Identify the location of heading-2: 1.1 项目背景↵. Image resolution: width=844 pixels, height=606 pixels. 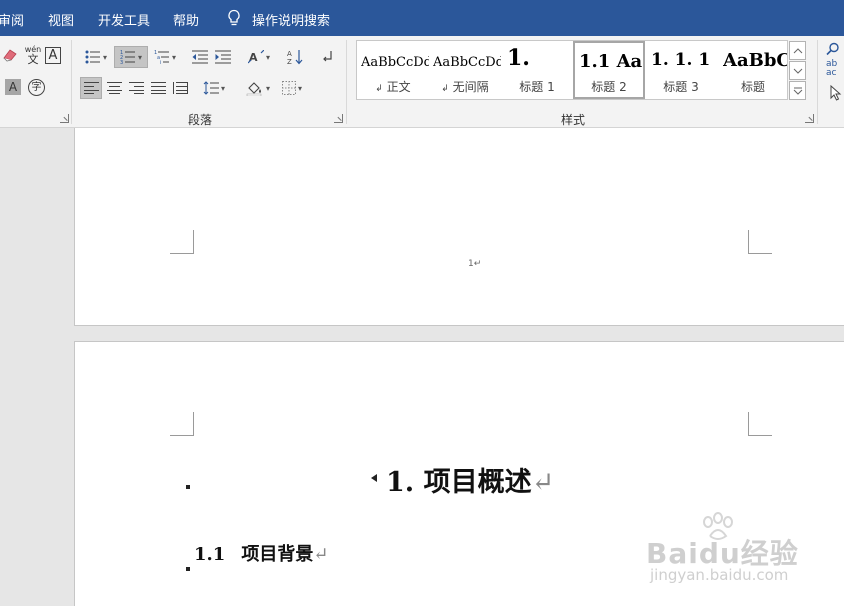
(261, 553).